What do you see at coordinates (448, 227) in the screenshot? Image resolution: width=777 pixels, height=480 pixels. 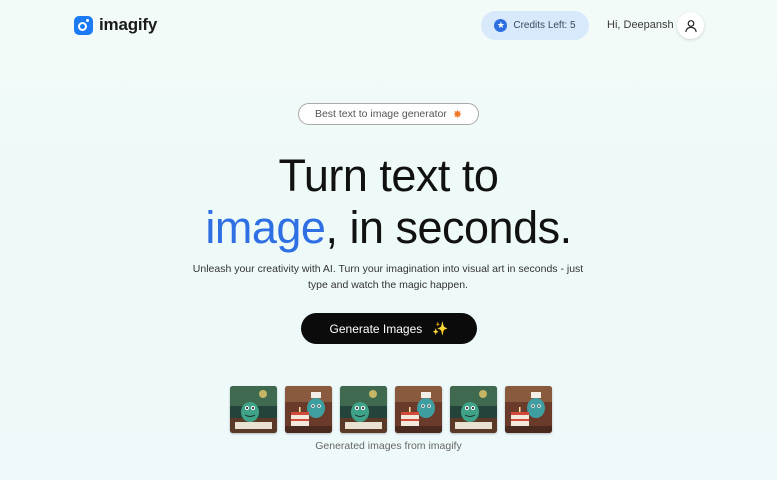 I see `headline-rest: , in seconds.` at bounding box center [448, 227].